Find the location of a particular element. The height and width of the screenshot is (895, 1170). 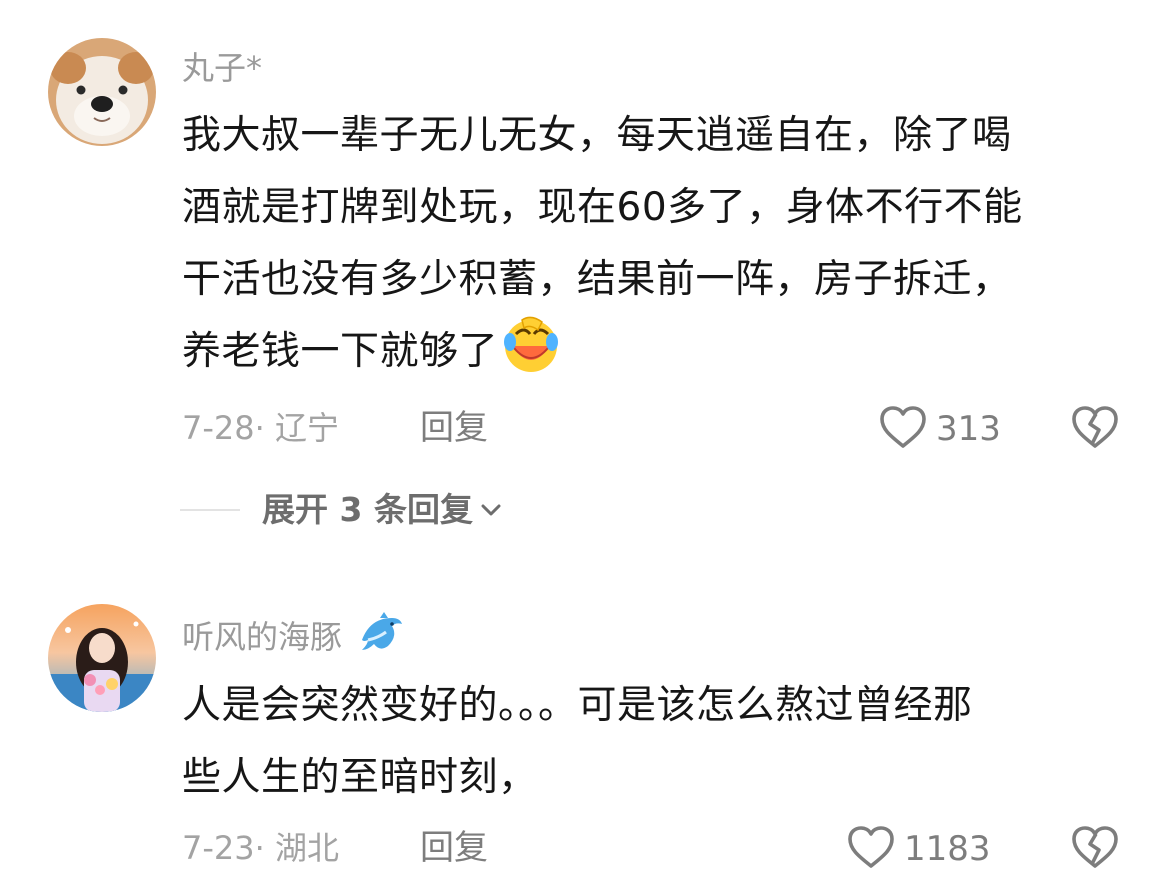

divider is located at coordinates (210, 510).